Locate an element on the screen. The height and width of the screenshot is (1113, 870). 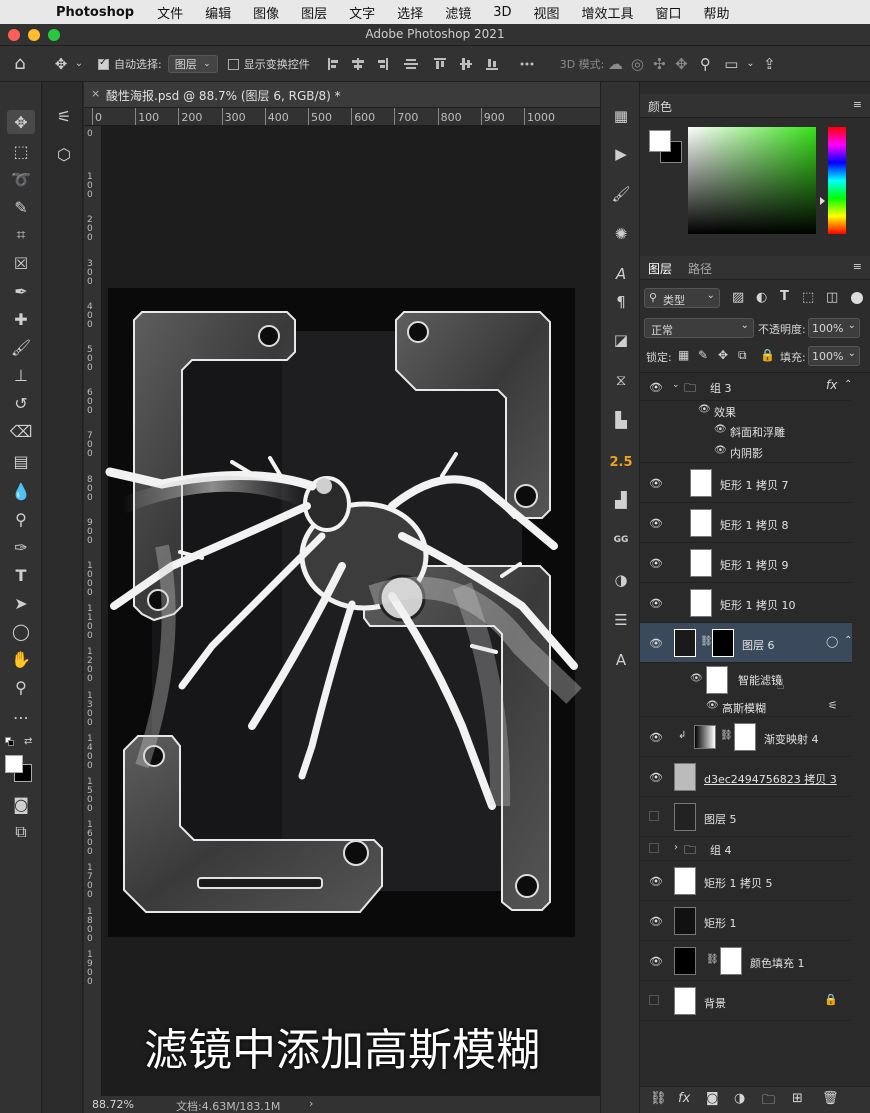
menu-help: 帮助 is located at coordinates (717, 12).